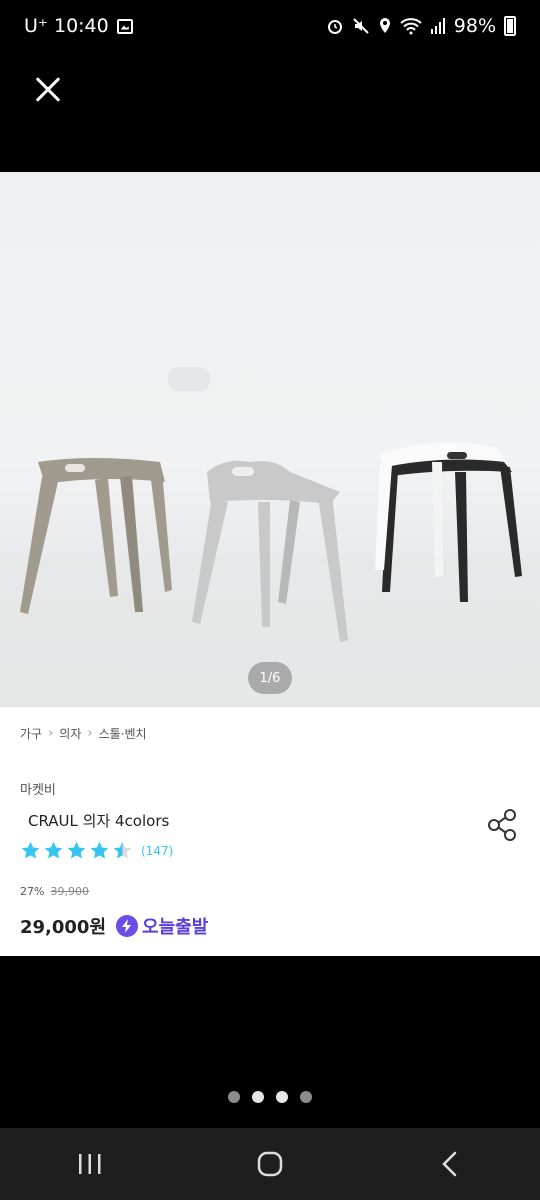 The image size is (540, 1200). What do you see at coordinates (334, 27) in the screenshot?
I see `alarm-icon` at bounding box center [334, 27].